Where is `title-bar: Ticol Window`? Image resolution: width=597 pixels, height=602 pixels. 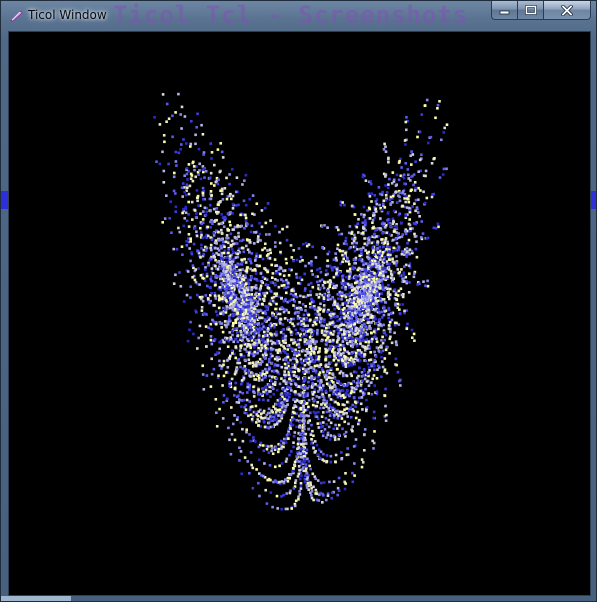
title-bar: Ticol Window is located at coordinates (298, 16).